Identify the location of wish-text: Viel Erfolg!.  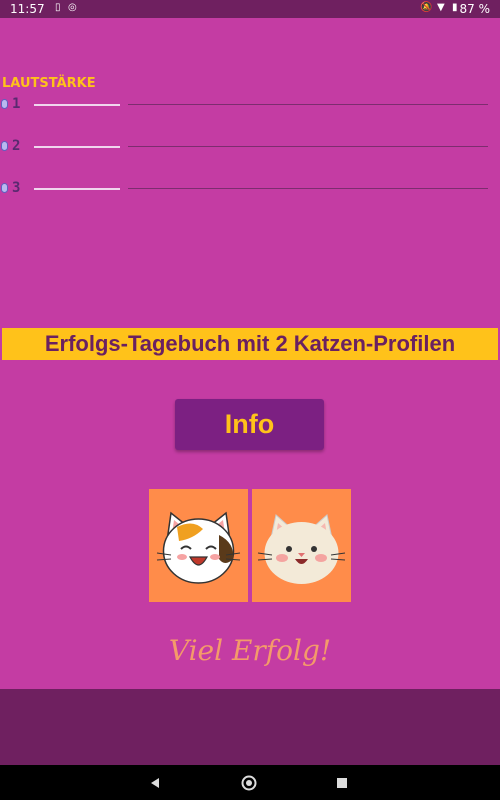
(250, 650).